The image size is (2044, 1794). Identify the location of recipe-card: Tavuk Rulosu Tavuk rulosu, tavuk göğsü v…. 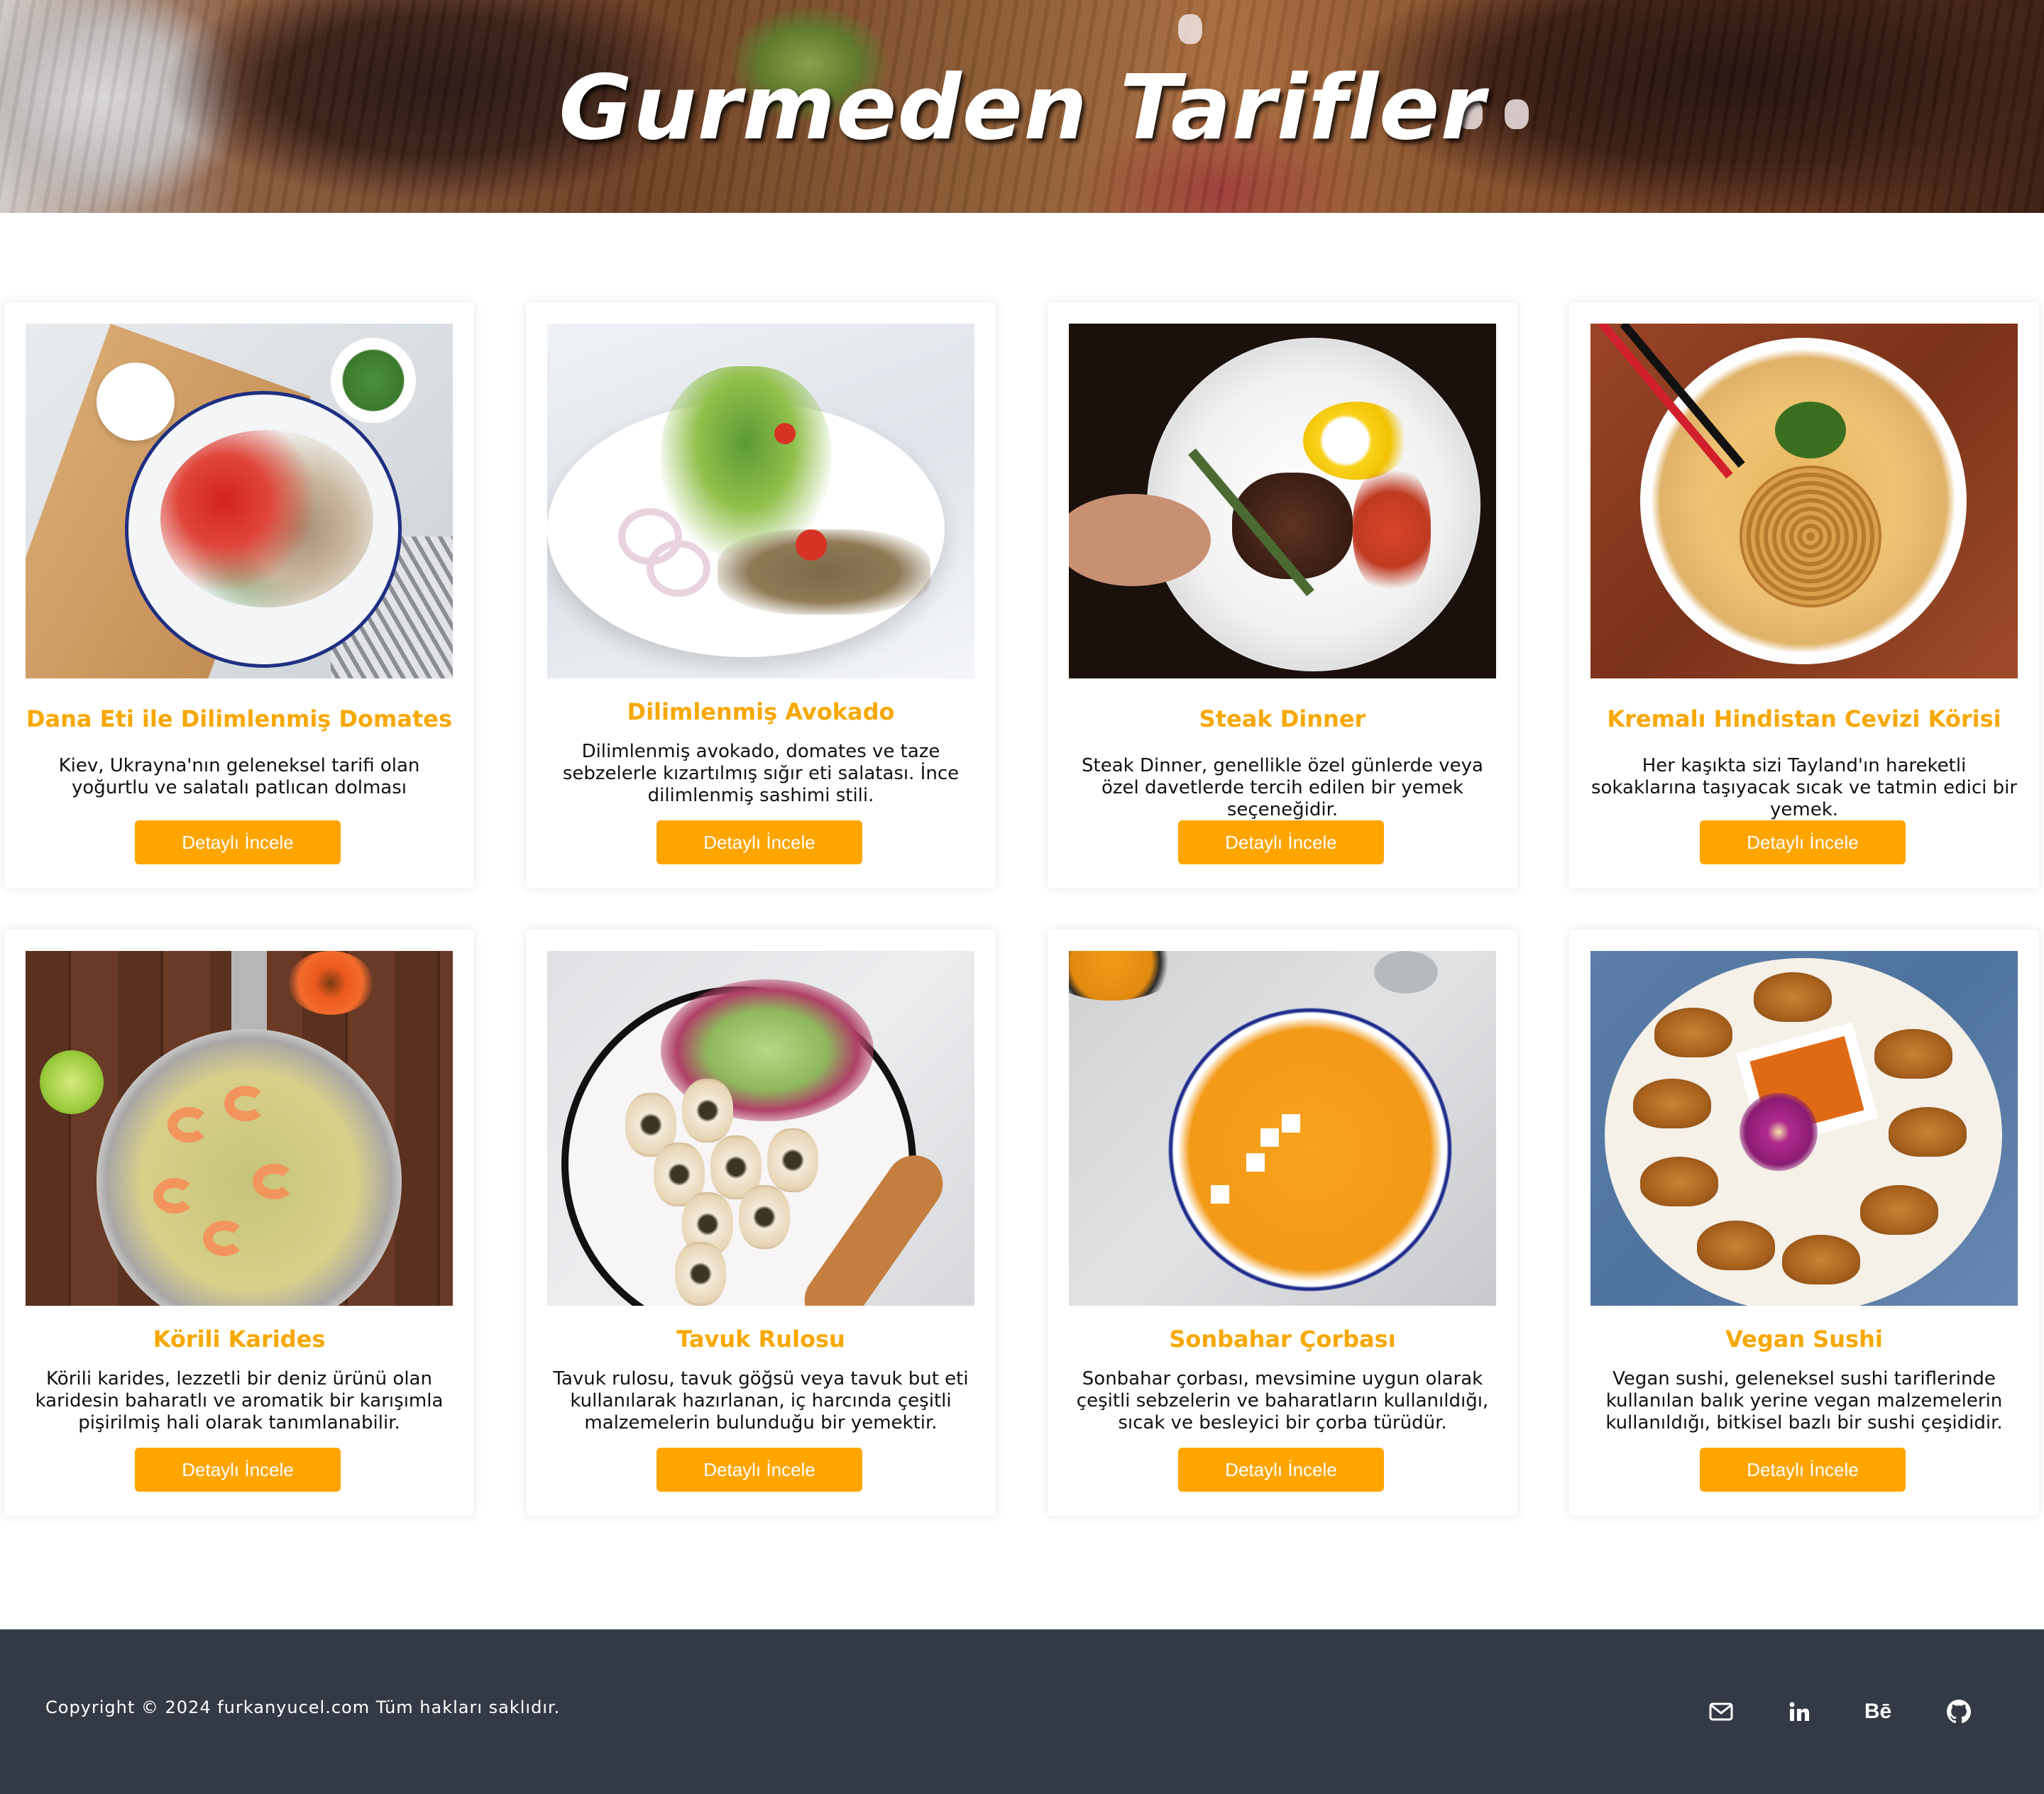
(761, 1223).